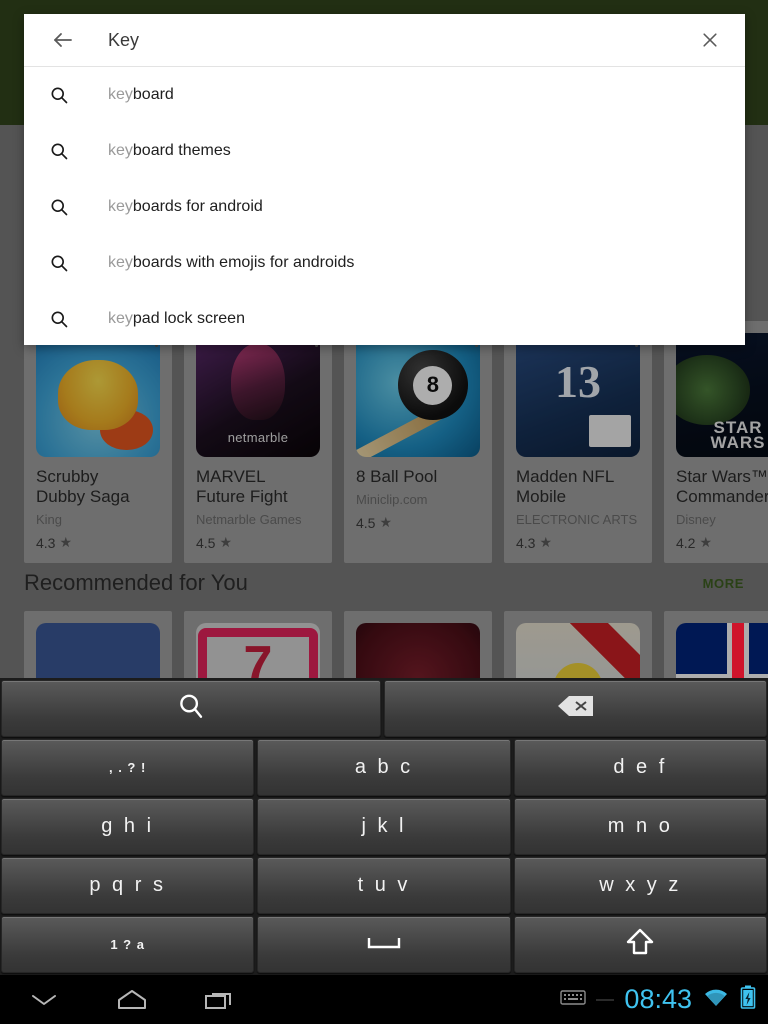 The height and width of the screenshot is (1024, 768). I want to click on system-navigation-bar: 08:43, so click(384, 999).